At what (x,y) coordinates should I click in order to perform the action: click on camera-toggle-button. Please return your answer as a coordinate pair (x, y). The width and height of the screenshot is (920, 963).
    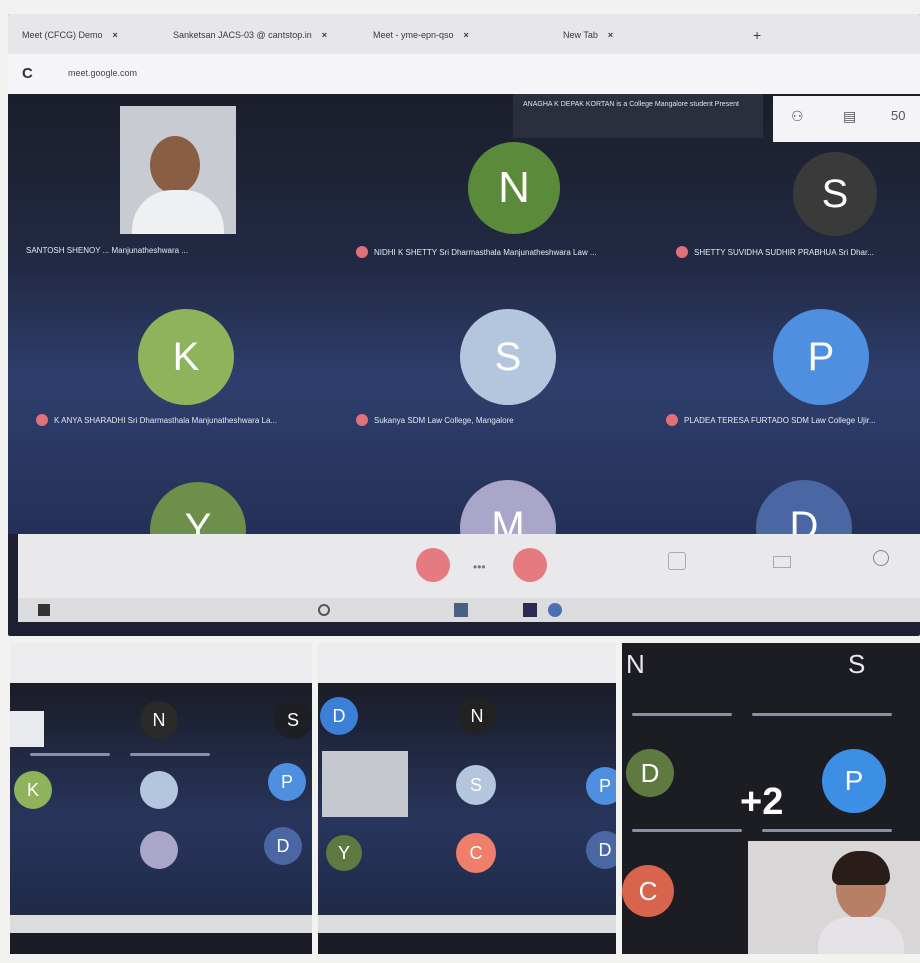
    Looking at the image, I should click on (530, 565).